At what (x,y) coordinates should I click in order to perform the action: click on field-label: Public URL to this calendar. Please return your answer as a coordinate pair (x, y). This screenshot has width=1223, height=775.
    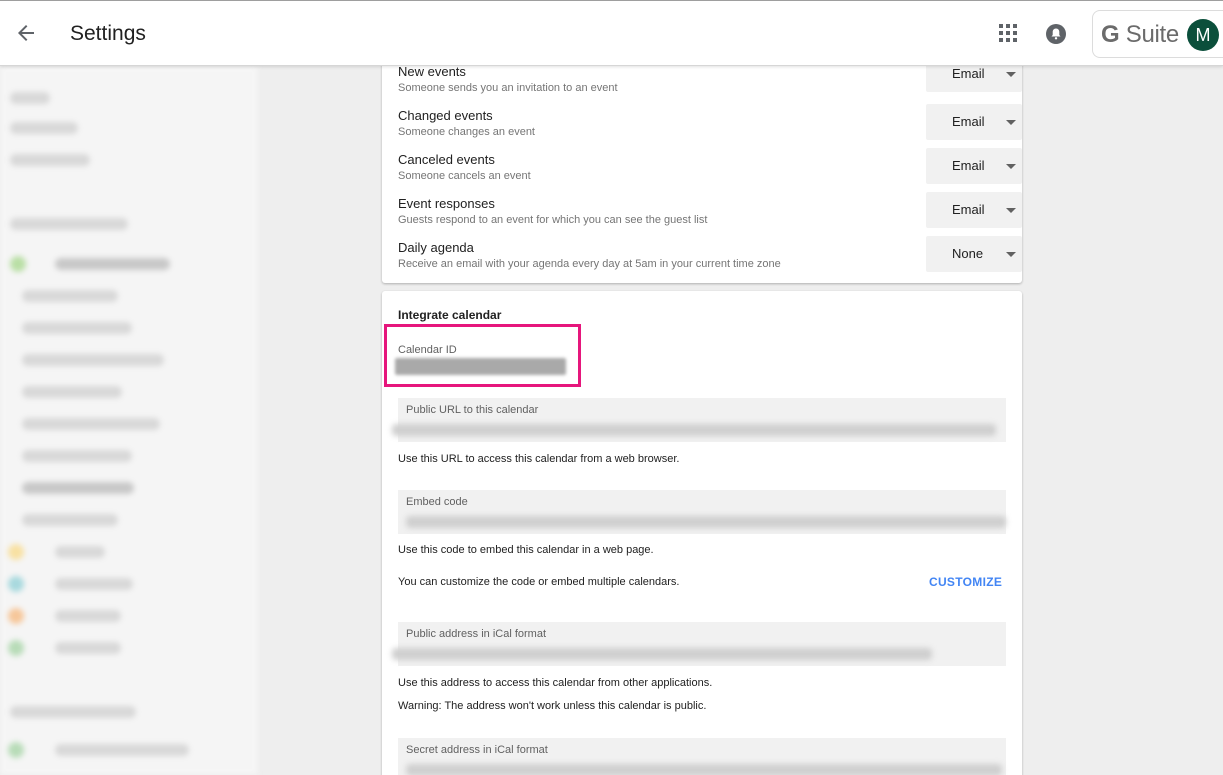
    Looking at the image, I should click on (472, 410).